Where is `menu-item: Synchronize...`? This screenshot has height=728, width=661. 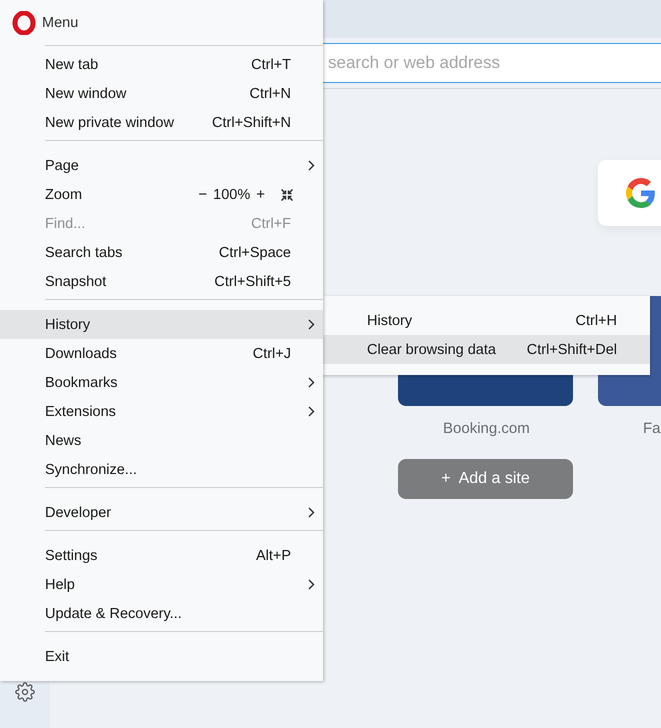 menu-item: Synchronize... is located at coordinates (161, 469).